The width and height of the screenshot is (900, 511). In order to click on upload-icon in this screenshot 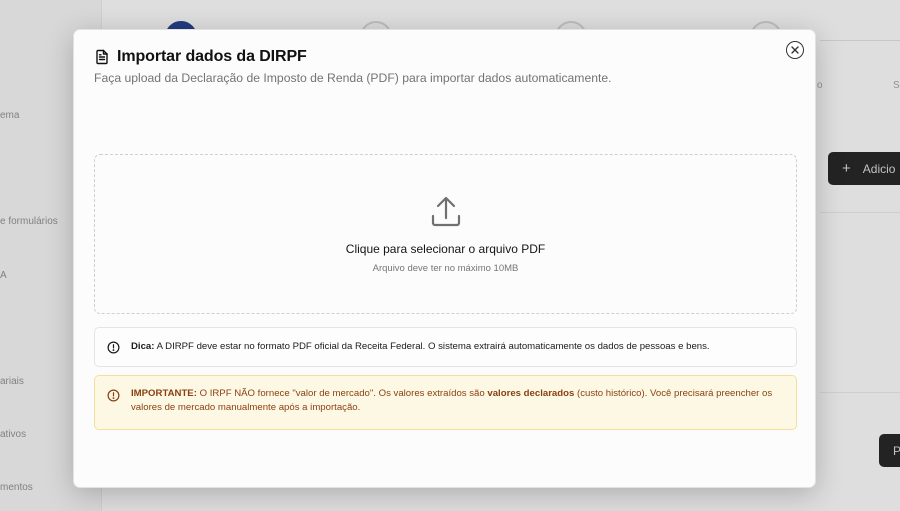, I will do `click(445, 211)`.